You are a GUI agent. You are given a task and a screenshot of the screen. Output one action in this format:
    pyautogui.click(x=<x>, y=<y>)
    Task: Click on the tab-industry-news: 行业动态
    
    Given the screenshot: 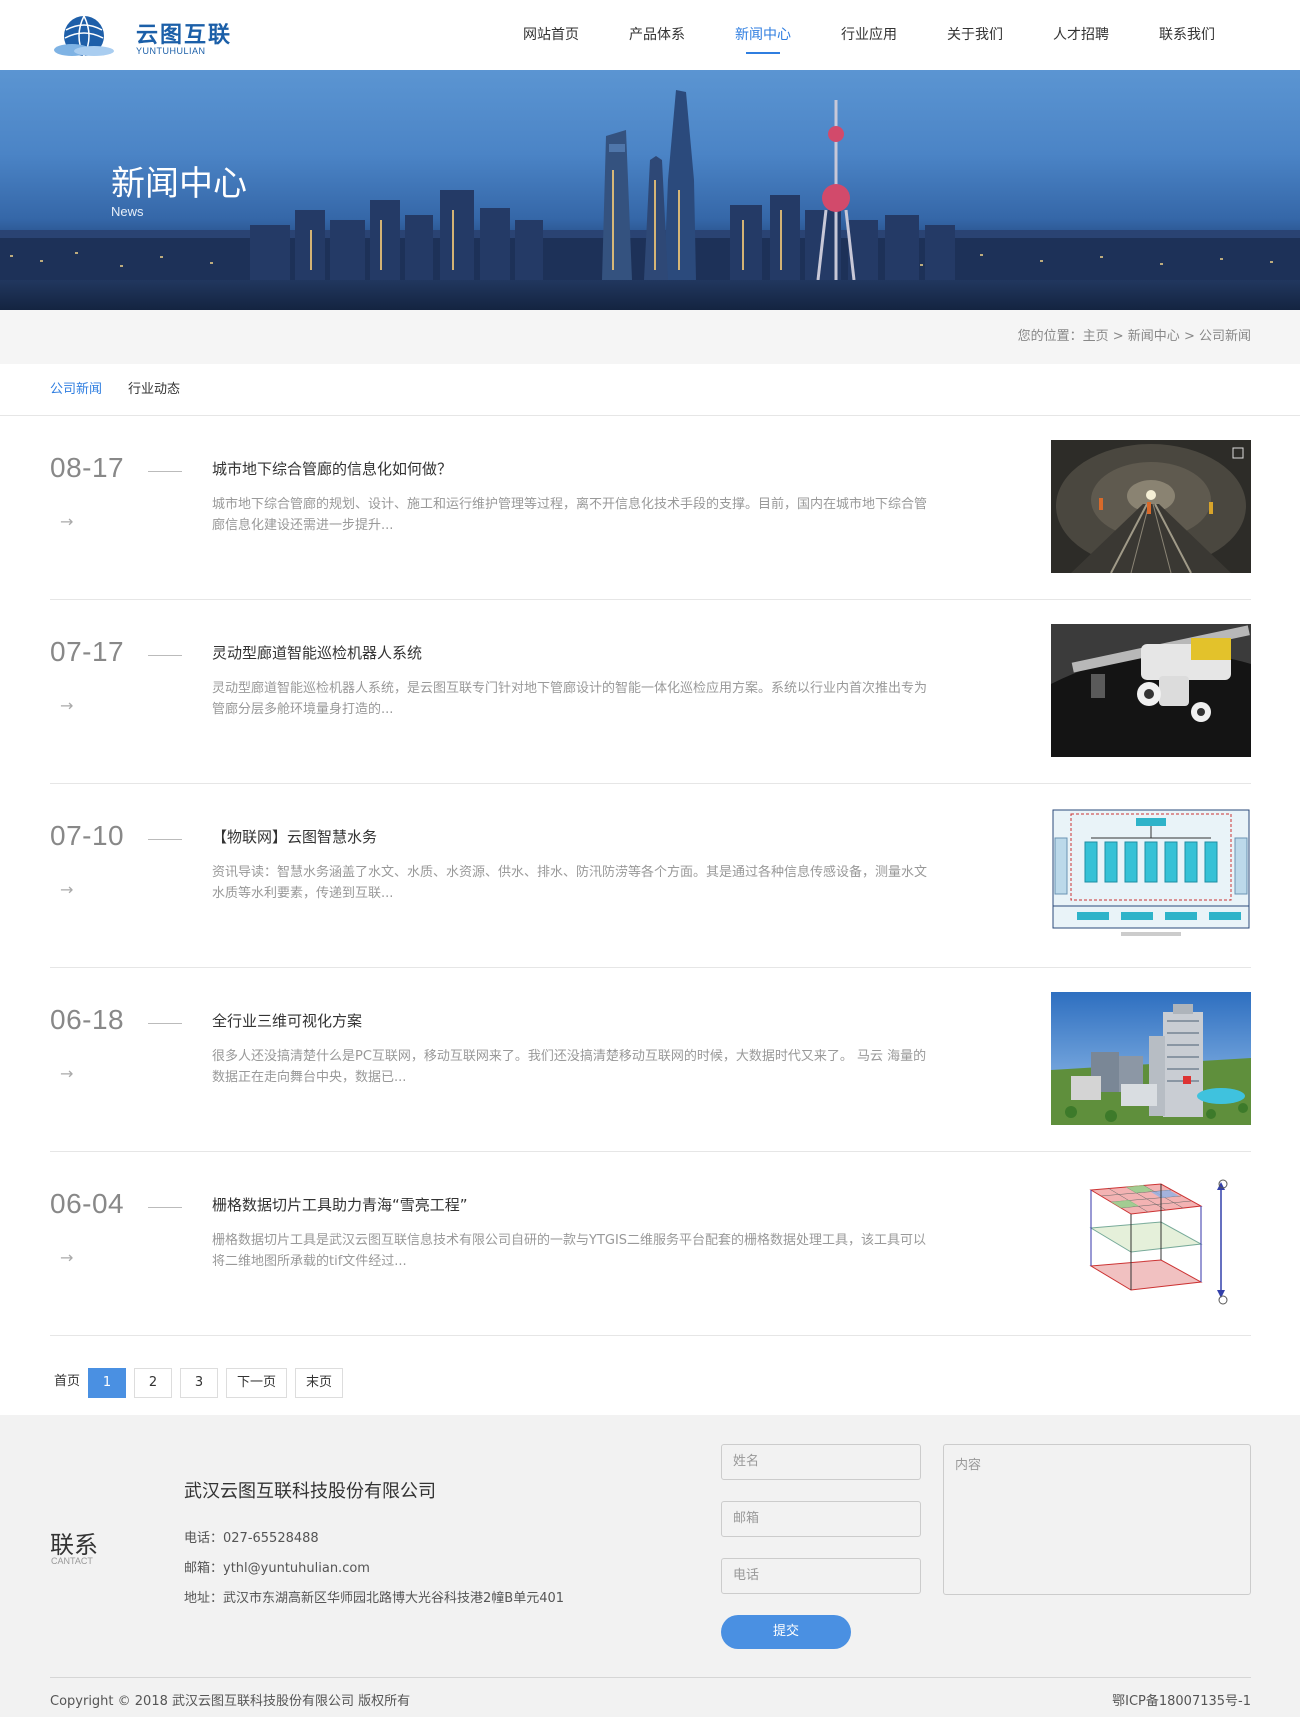 What is the action you would take?
    pyautogui.click(x=154, y=390)
    